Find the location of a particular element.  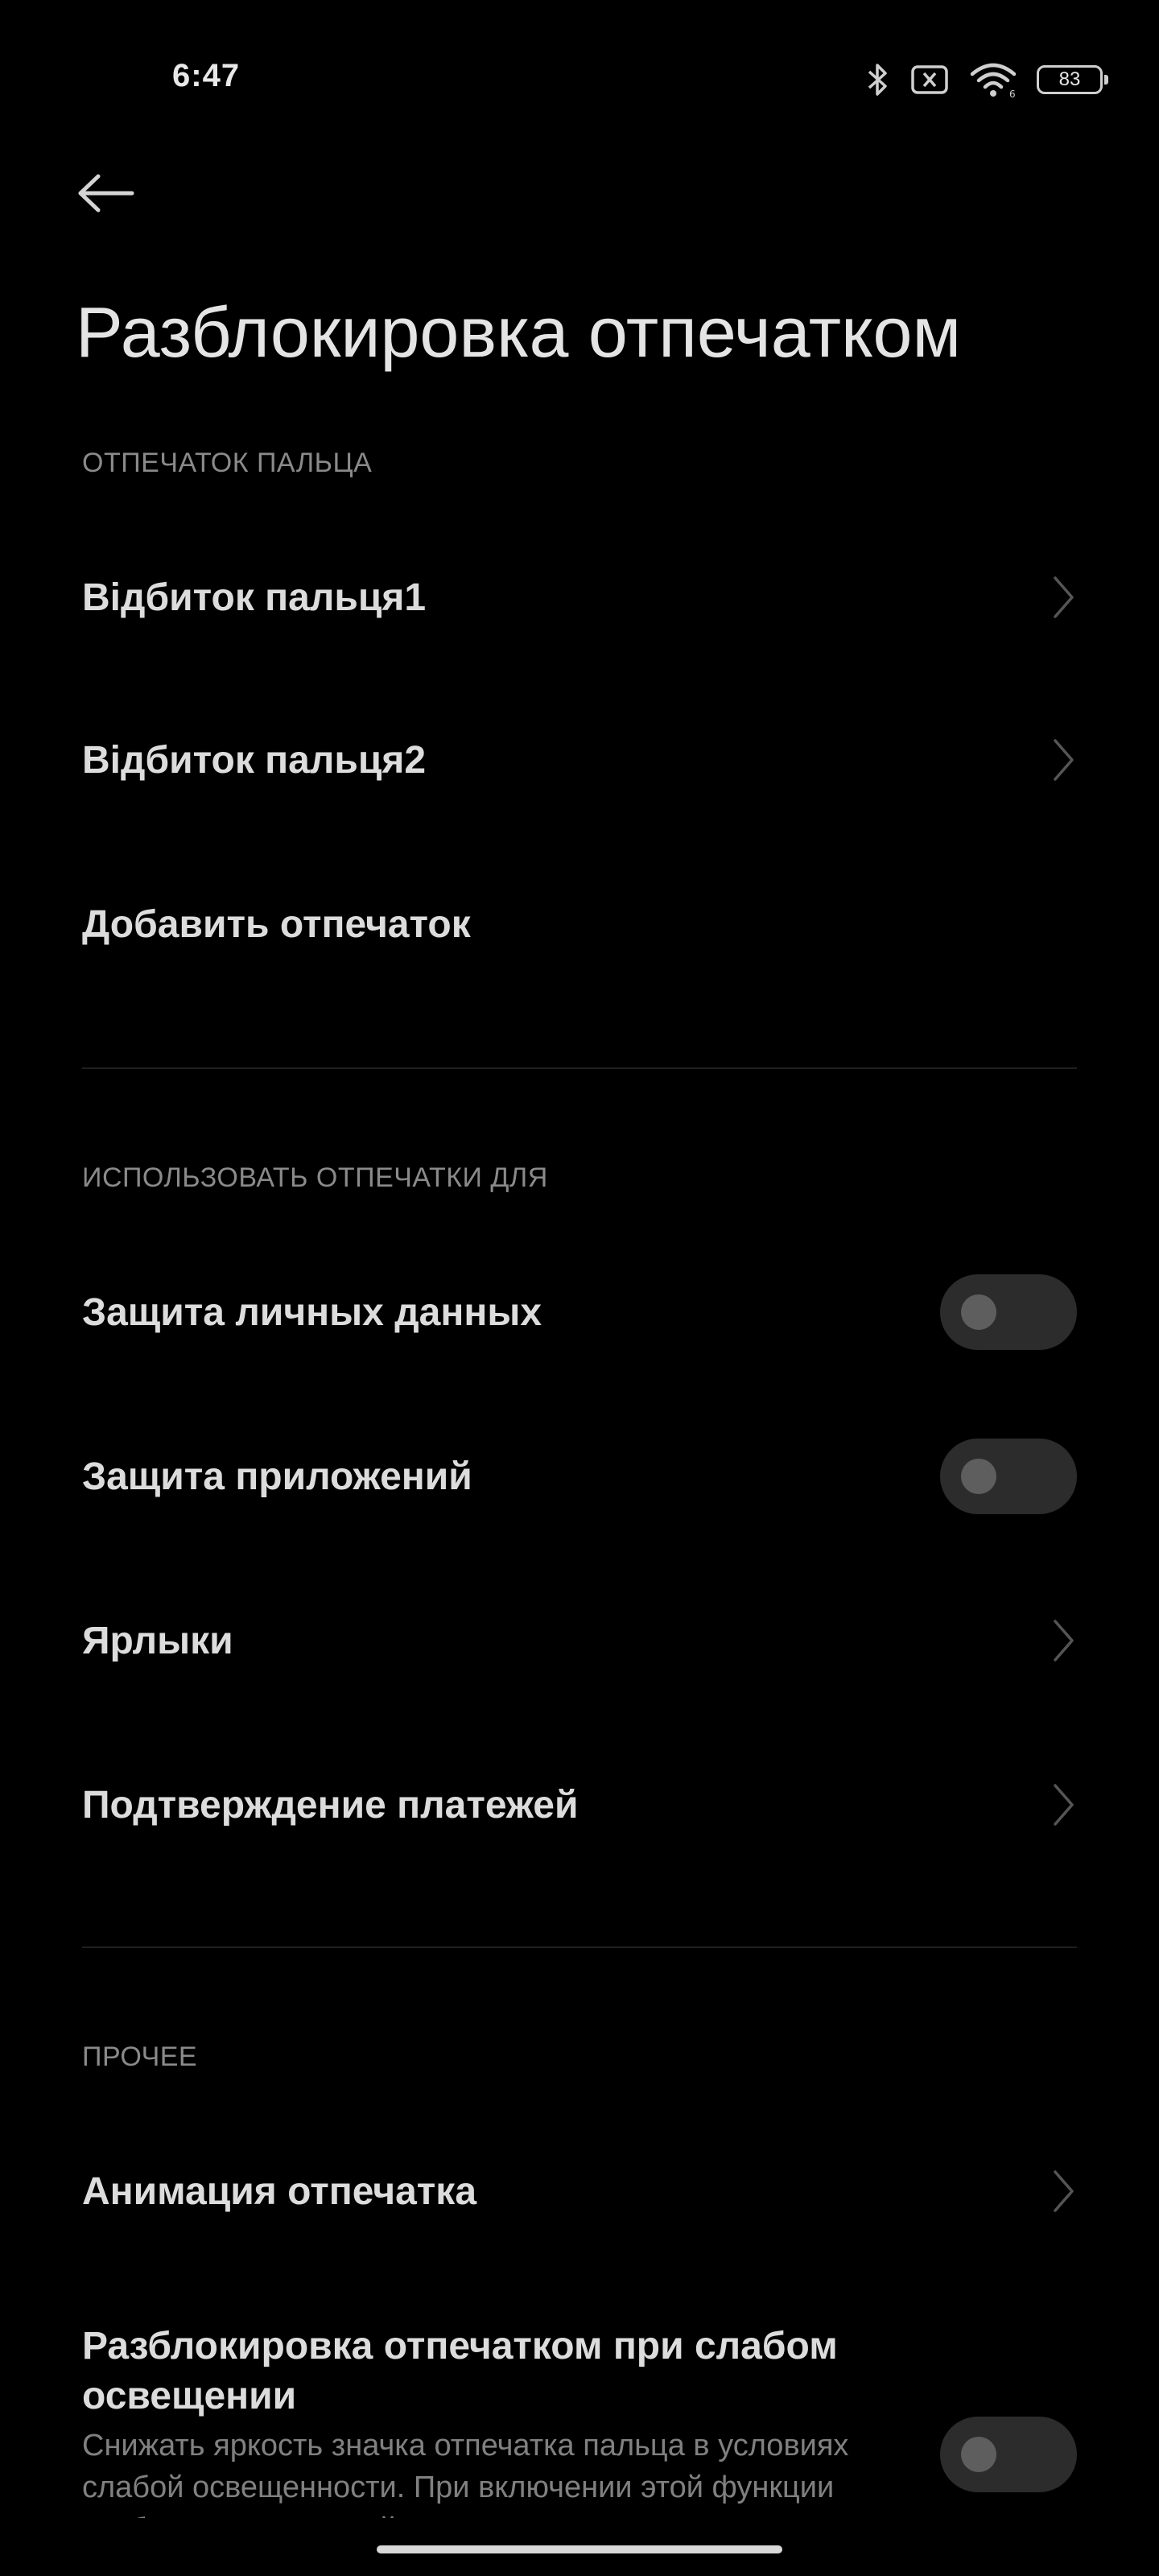

status-icons: 6 83 is located at coordinates (987, 80).